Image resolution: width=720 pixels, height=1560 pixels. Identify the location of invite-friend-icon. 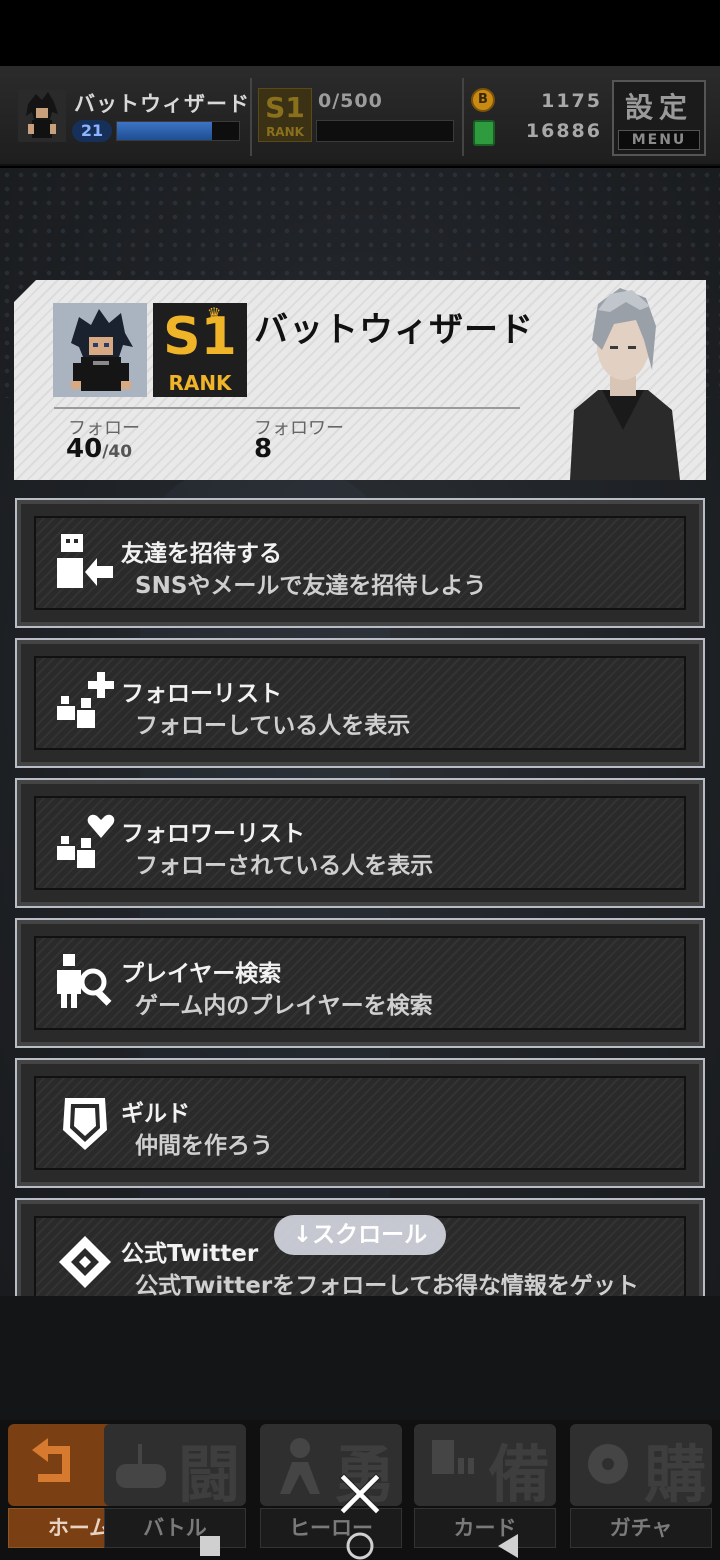
(85, 561).